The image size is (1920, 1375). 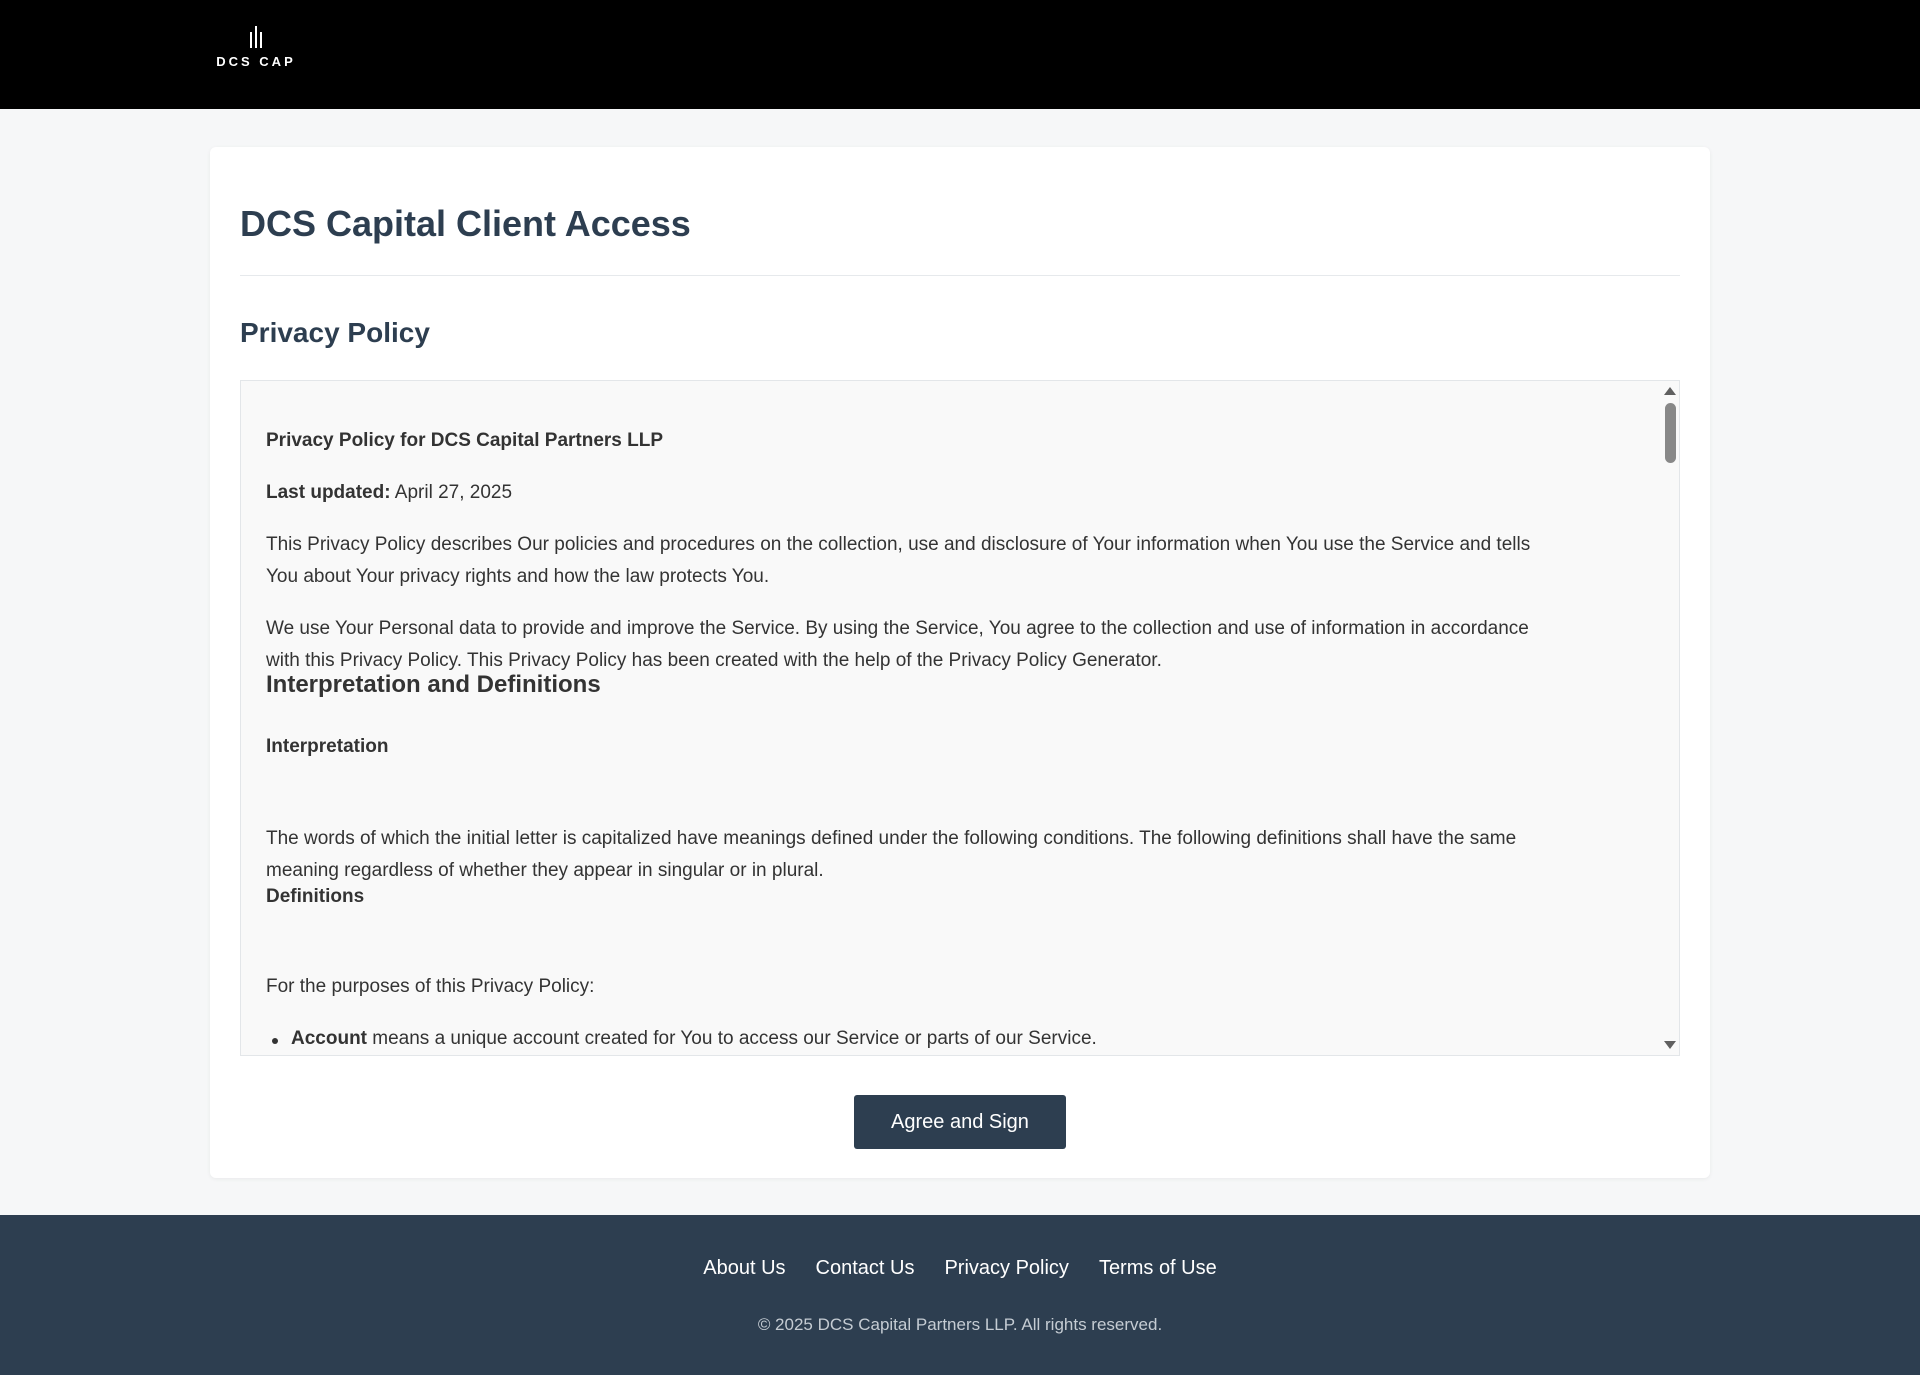 What do you see at coordinates (1670, 433) in the screenshot?
I see `scroll-thumb` at bounding box center [1670, 433].